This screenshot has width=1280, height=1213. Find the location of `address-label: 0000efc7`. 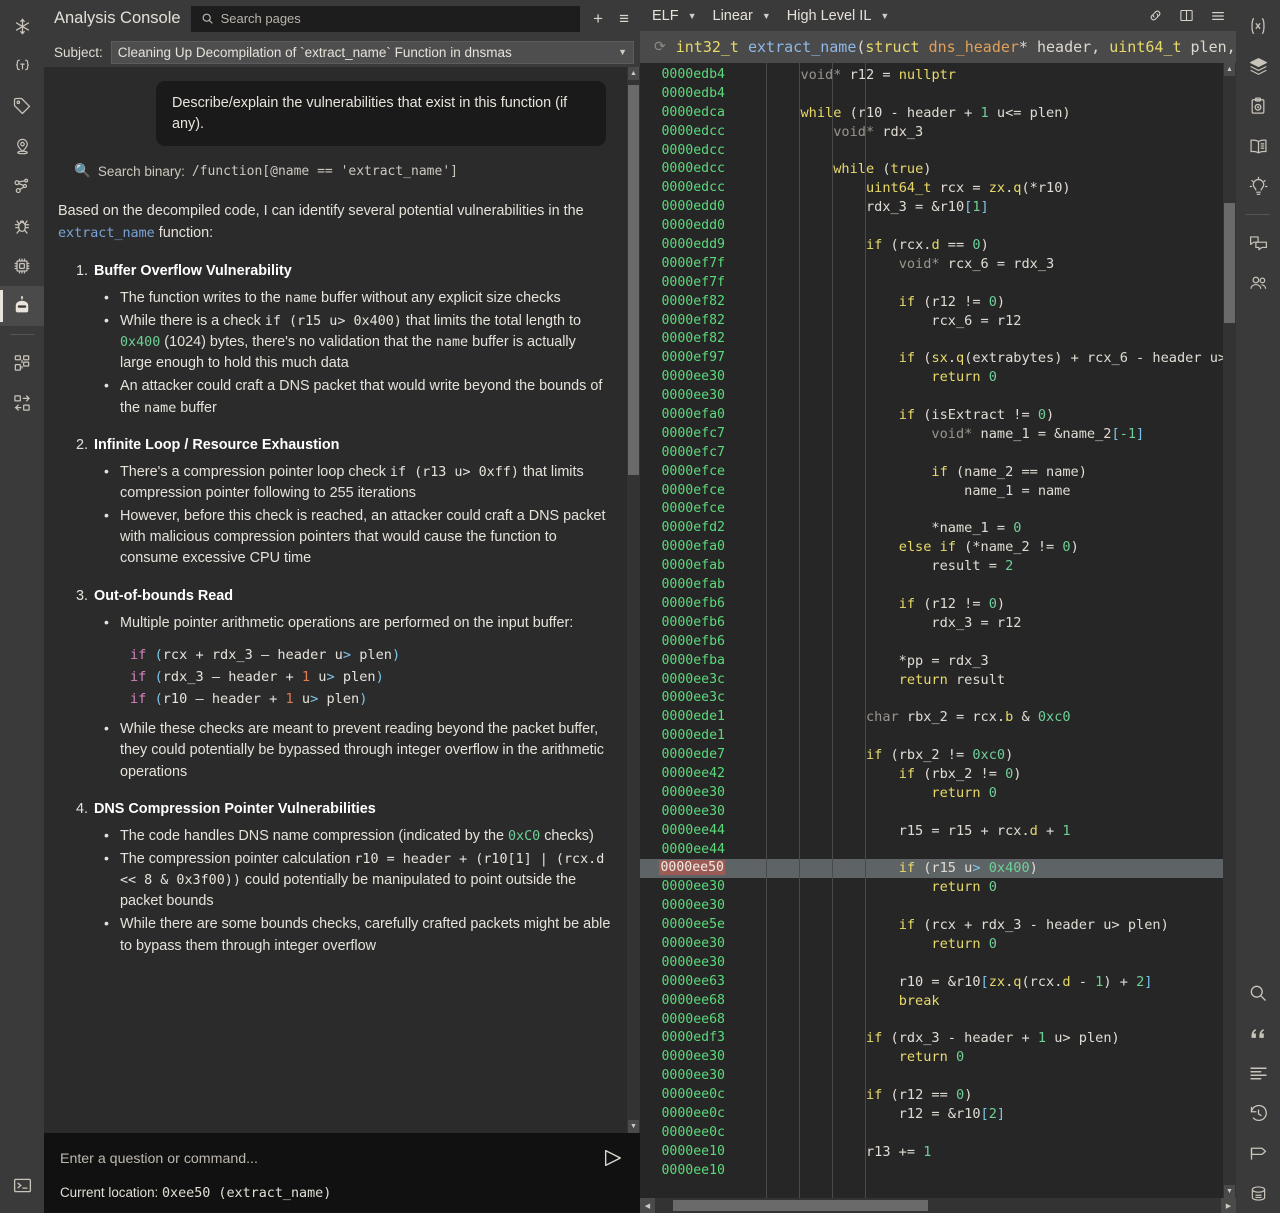

address-label: 0000efc7 is located at coordinates (687, 453).